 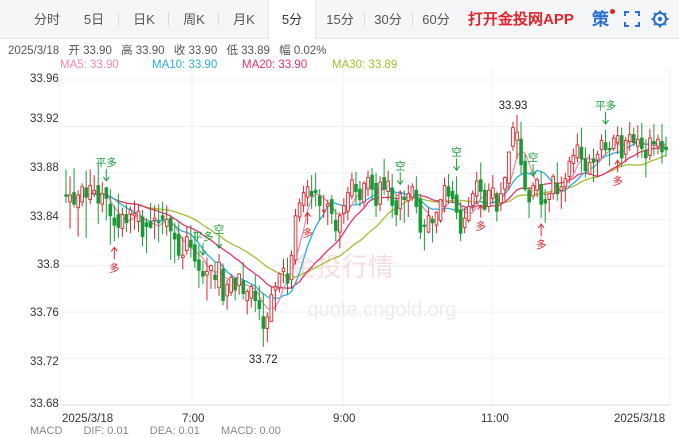 What do you see at coordinates (44, 79) in the screenshot?
I see `y-tick-label: 33.96` at bounding box center [44, 79].